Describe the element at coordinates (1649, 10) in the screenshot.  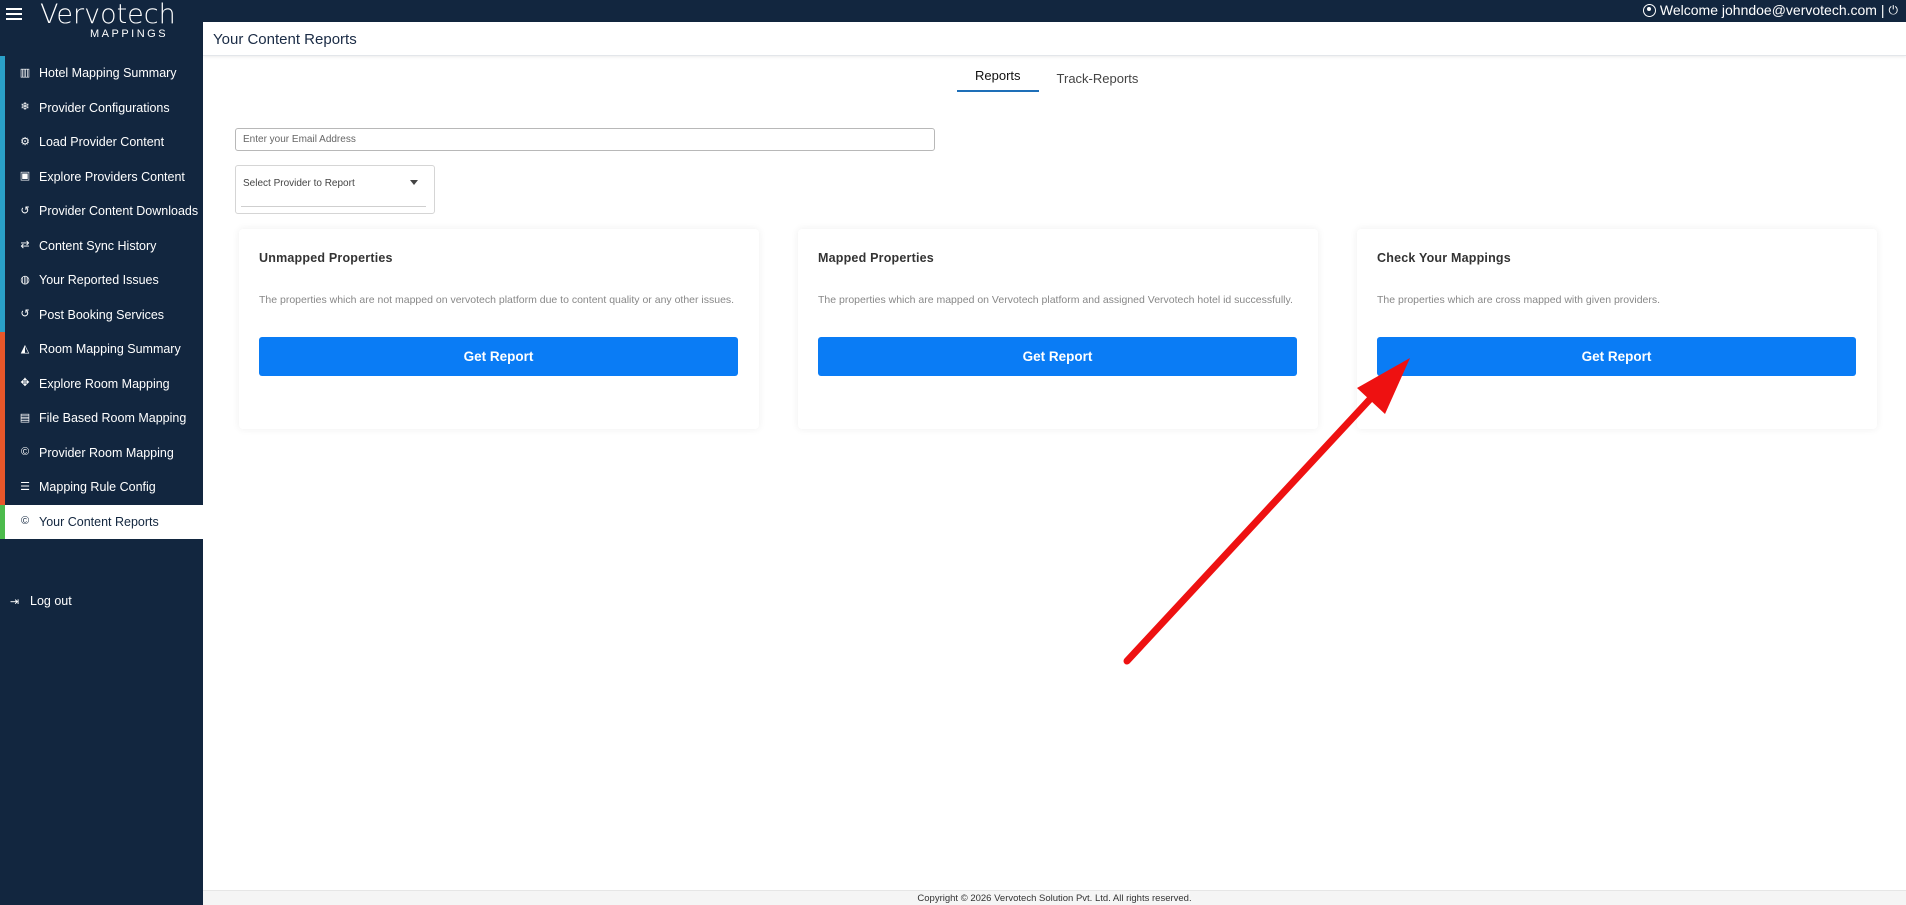
I see `user-circle-icon` at that location.